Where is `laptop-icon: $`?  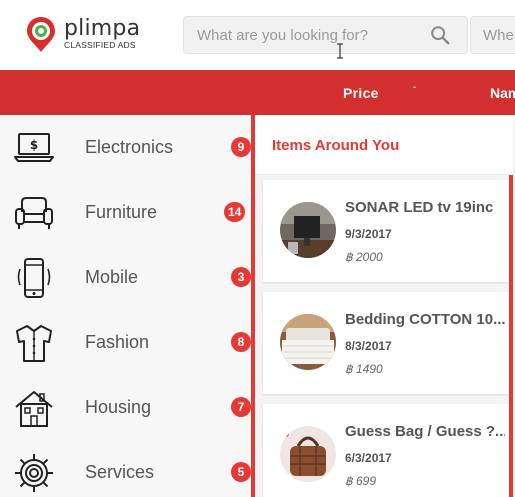 laptop-icon: $ is located at coordinates (34, 147).